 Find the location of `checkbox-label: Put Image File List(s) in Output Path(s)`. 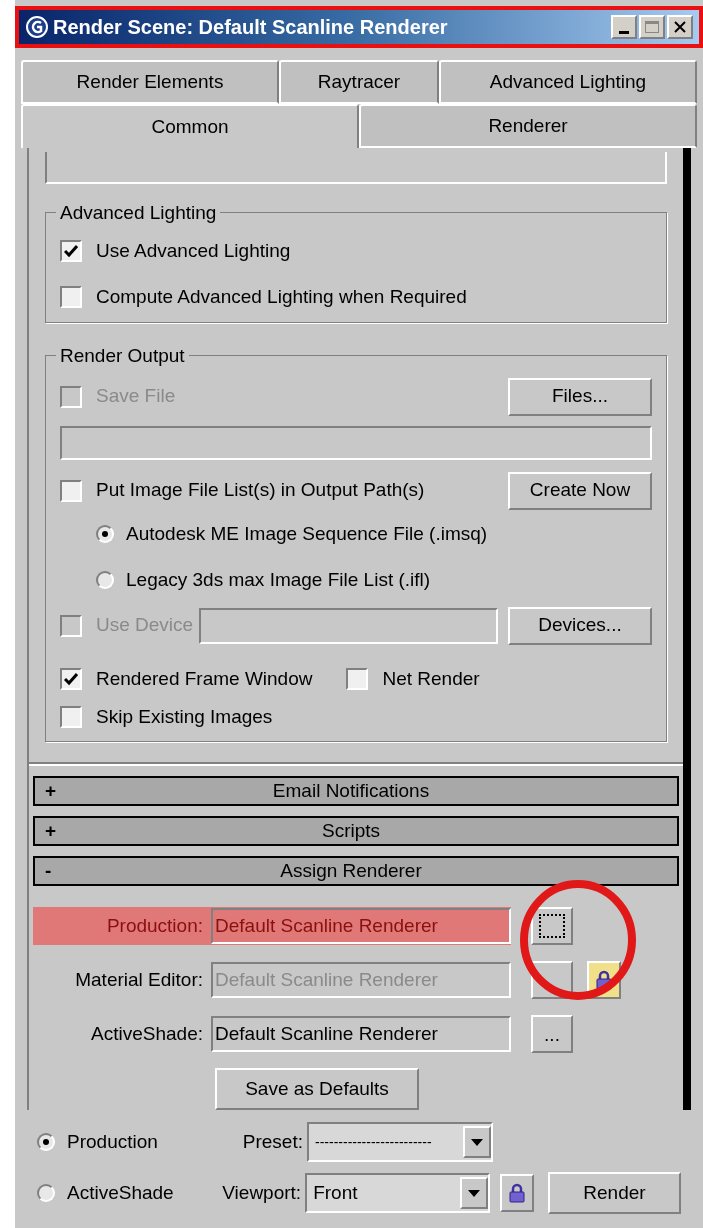

checkbox-label: Put Image File List(s) in Output Path(s) is located at coordinates (260, 490).